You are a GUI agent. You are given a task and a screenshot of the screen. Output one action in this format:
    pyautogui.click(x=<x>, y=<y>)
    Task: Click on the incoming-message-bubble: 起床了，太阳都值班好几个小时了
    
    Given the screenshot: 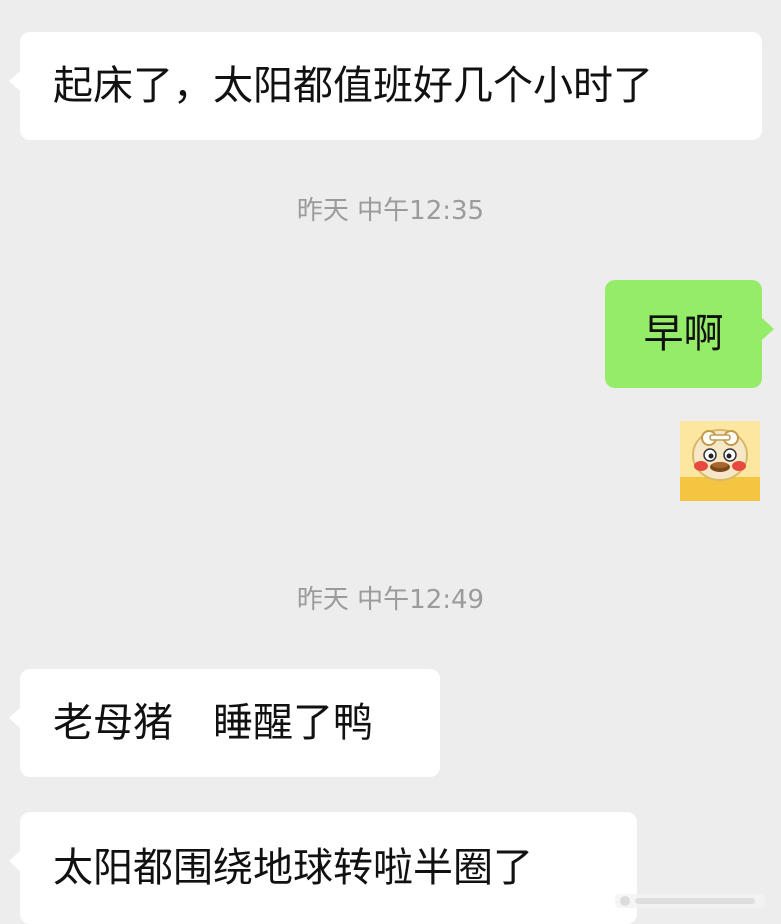 What is the action you would take?
    pyautogui.click(x=385, y=86)
    